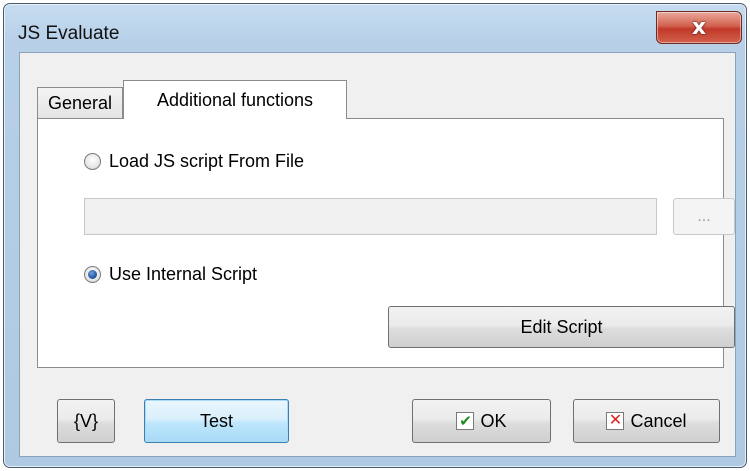 Image resolution: width=750 pixels, height=471 pixels. I want to click on variables-label: {V}, so click(86, 420).